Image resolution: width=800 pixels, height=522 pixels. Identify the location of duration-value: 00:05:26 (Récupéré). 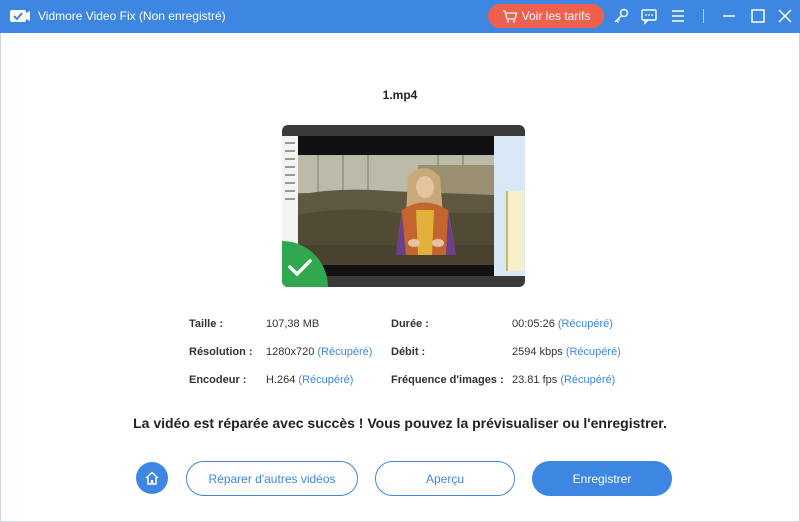
(562, 324).